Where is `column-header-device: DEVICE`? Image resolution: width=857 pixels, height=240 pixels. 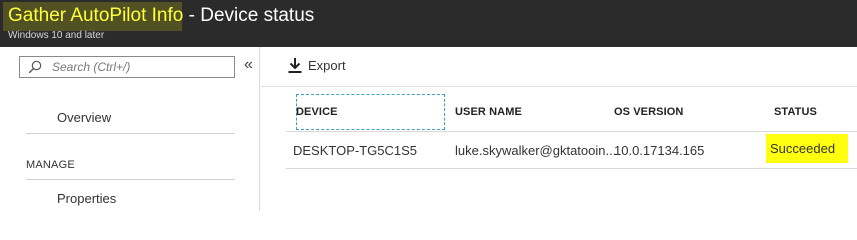
column-header-device: DEVICE is located at coordinates (317, 112).